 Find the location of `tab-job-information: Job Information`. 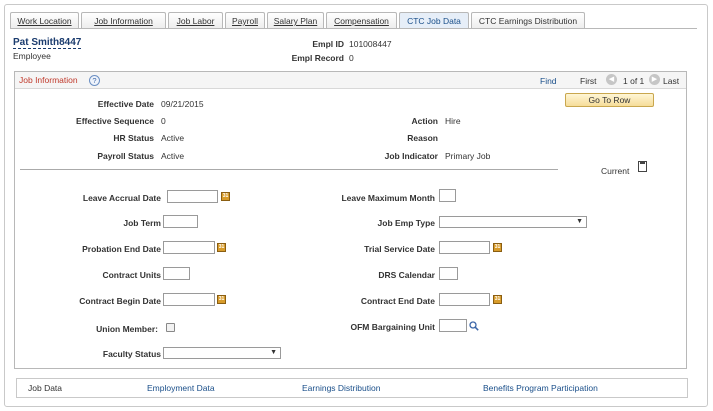

tab-job-information: Job Information is located at coordinates (123, 20).